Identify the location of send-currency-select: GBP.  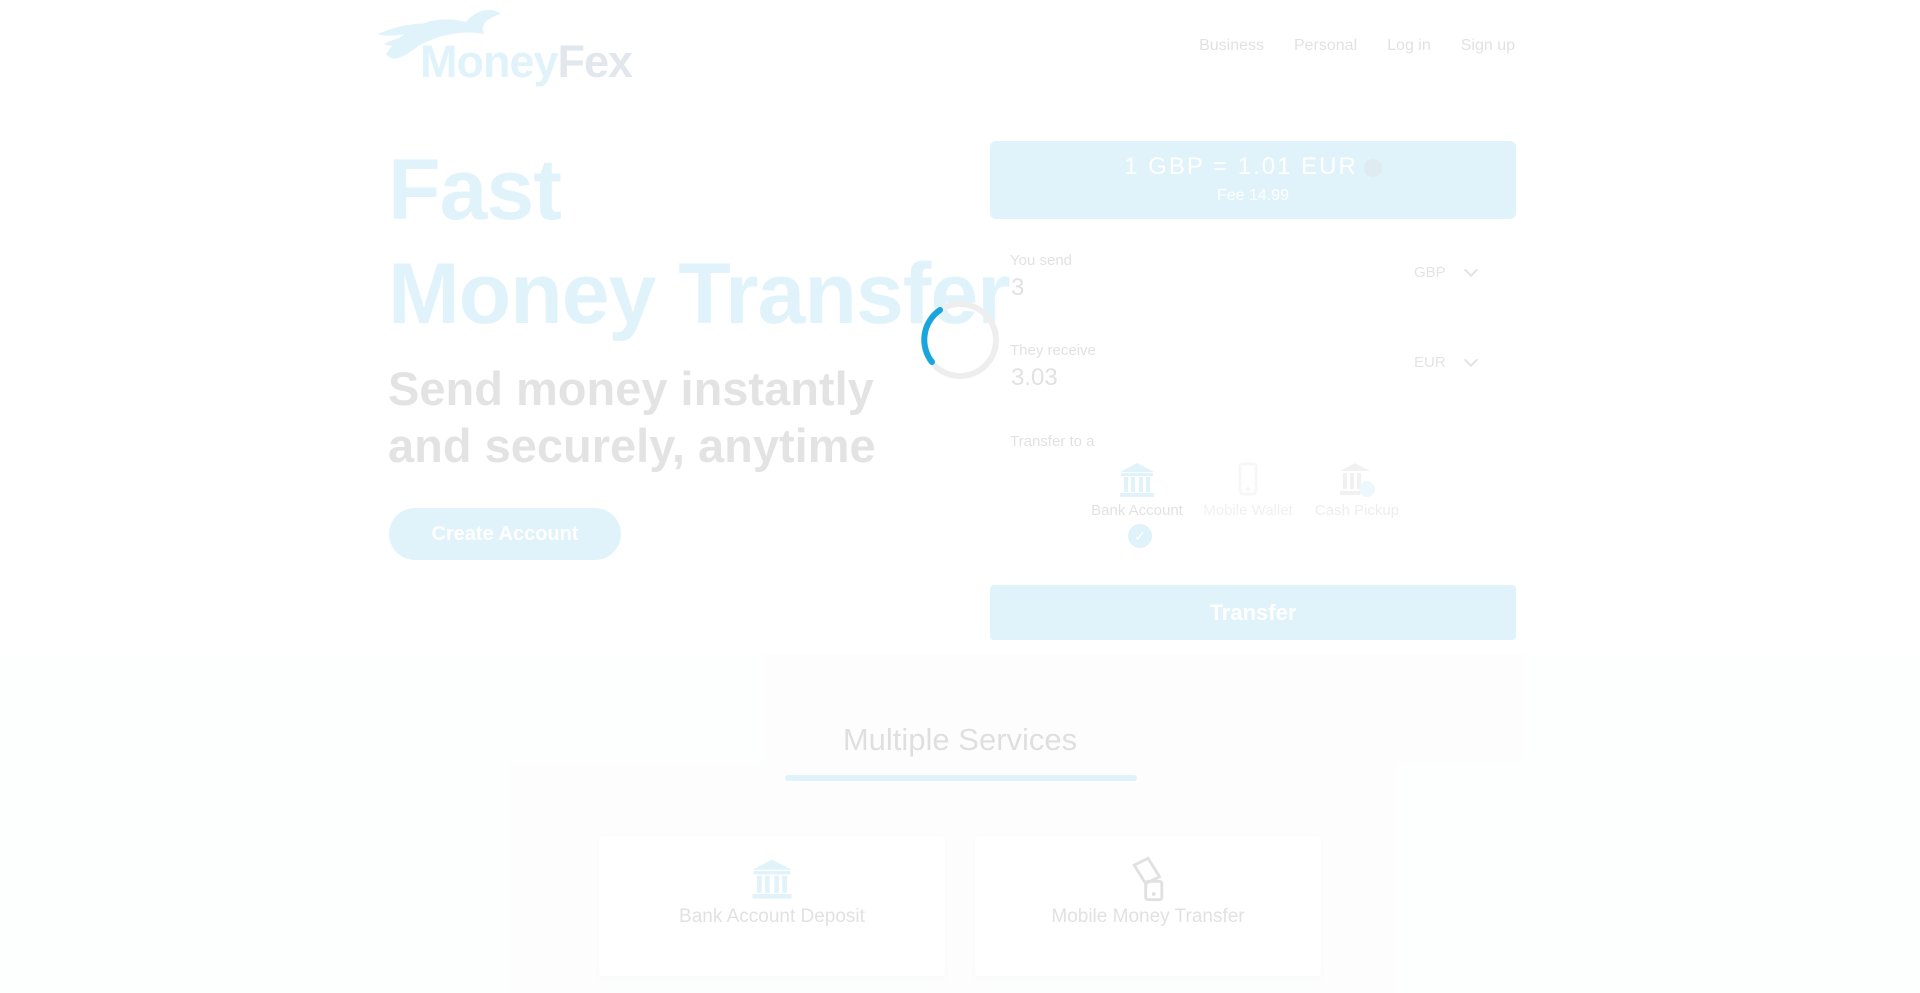
(1430, 272).